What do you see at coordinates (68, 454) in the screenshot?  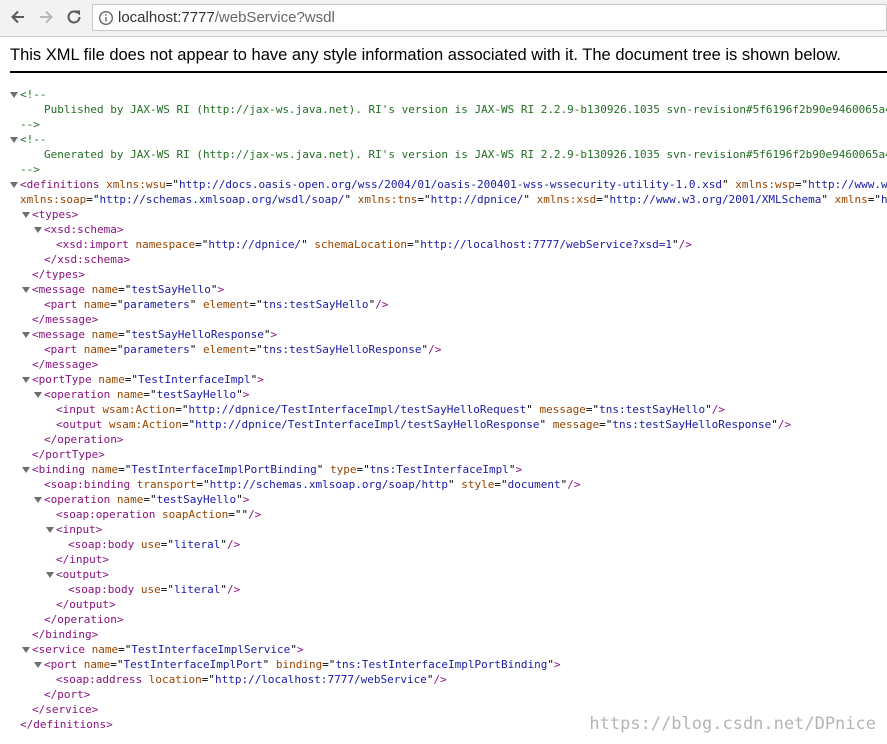 I see `xml-tag: </portType>` at bounding box center [68, 454].